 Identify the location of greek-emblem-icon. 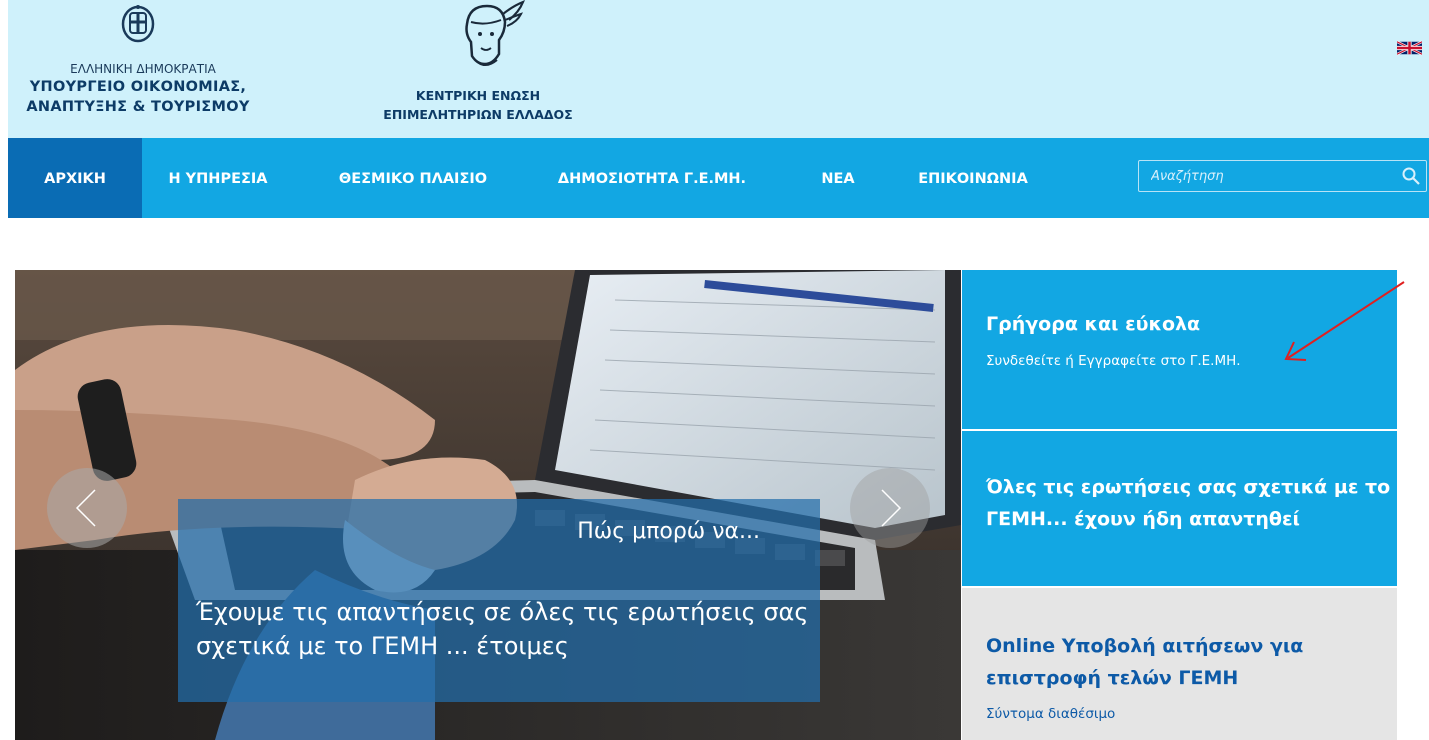
(138, 24).